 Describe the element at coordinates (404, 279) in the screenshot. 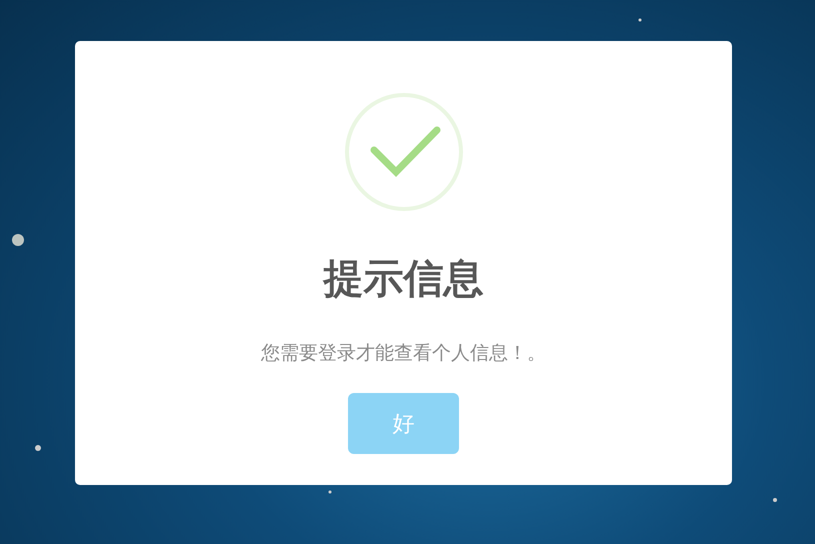

I see `dialog-title: 提示信息` at that location.